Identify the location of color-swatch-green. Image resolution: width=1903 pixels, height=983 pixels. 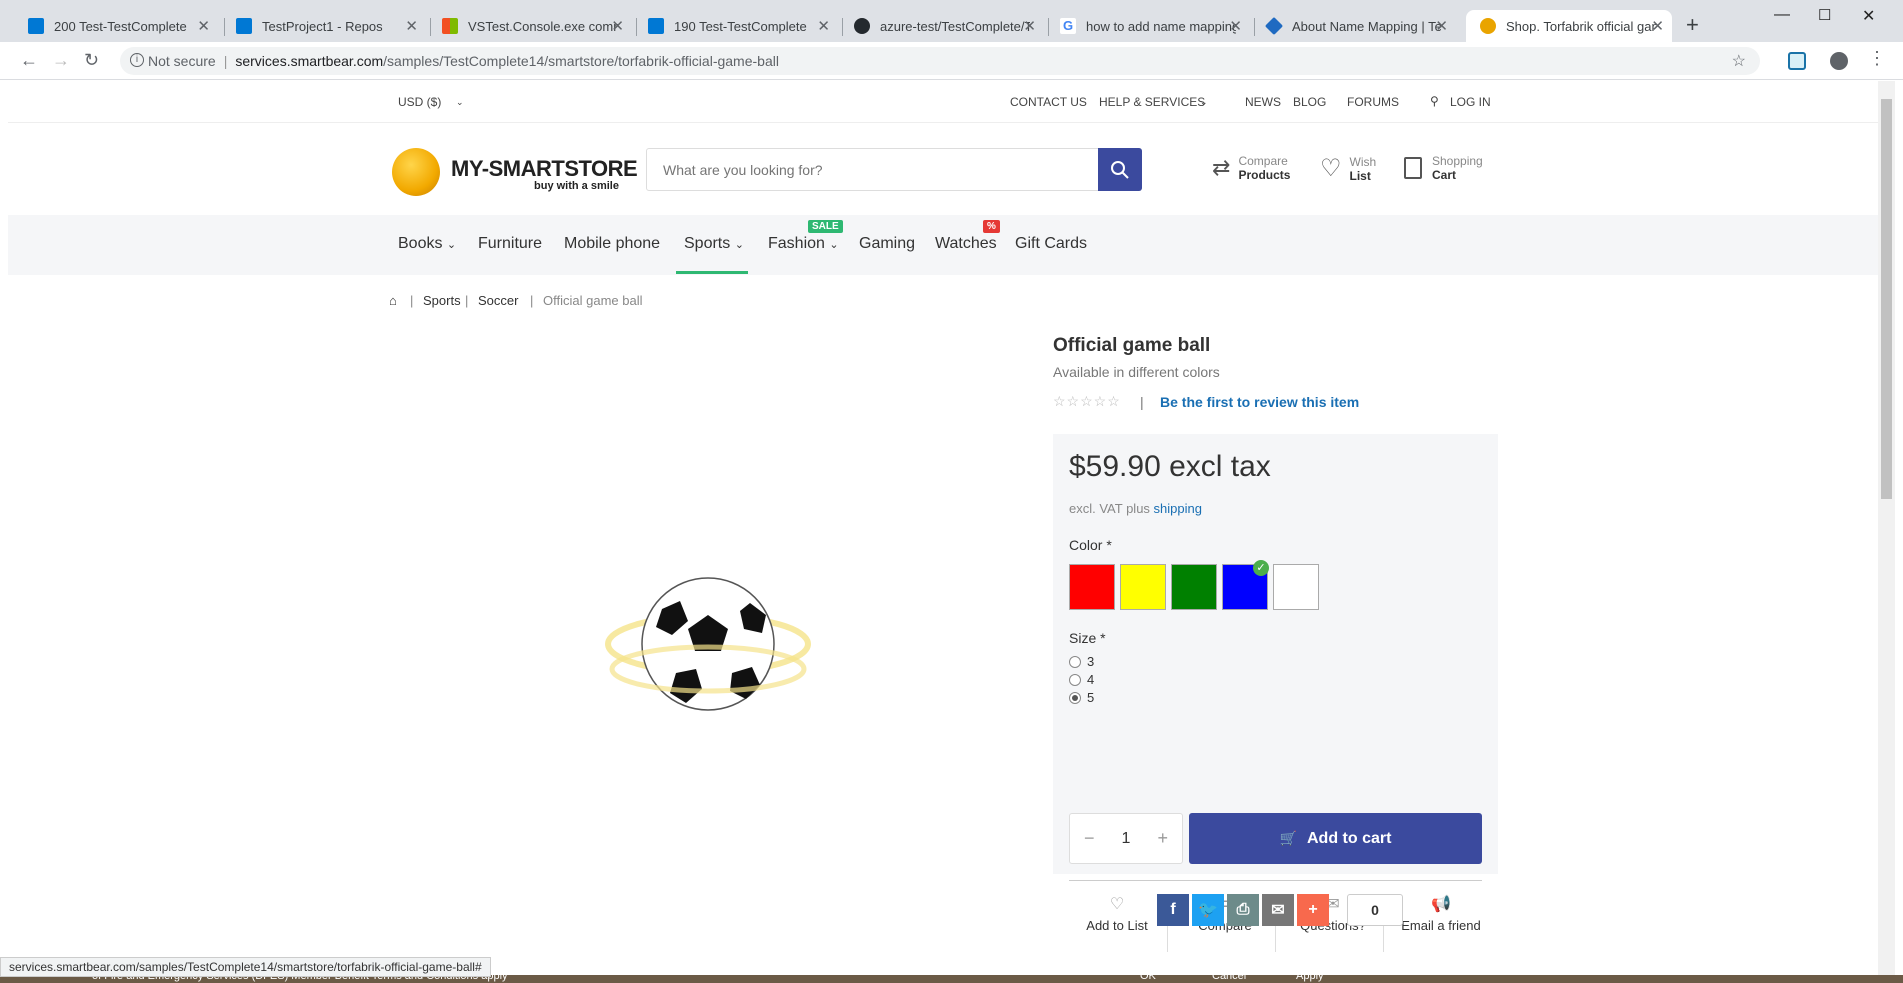
(1194, 587).